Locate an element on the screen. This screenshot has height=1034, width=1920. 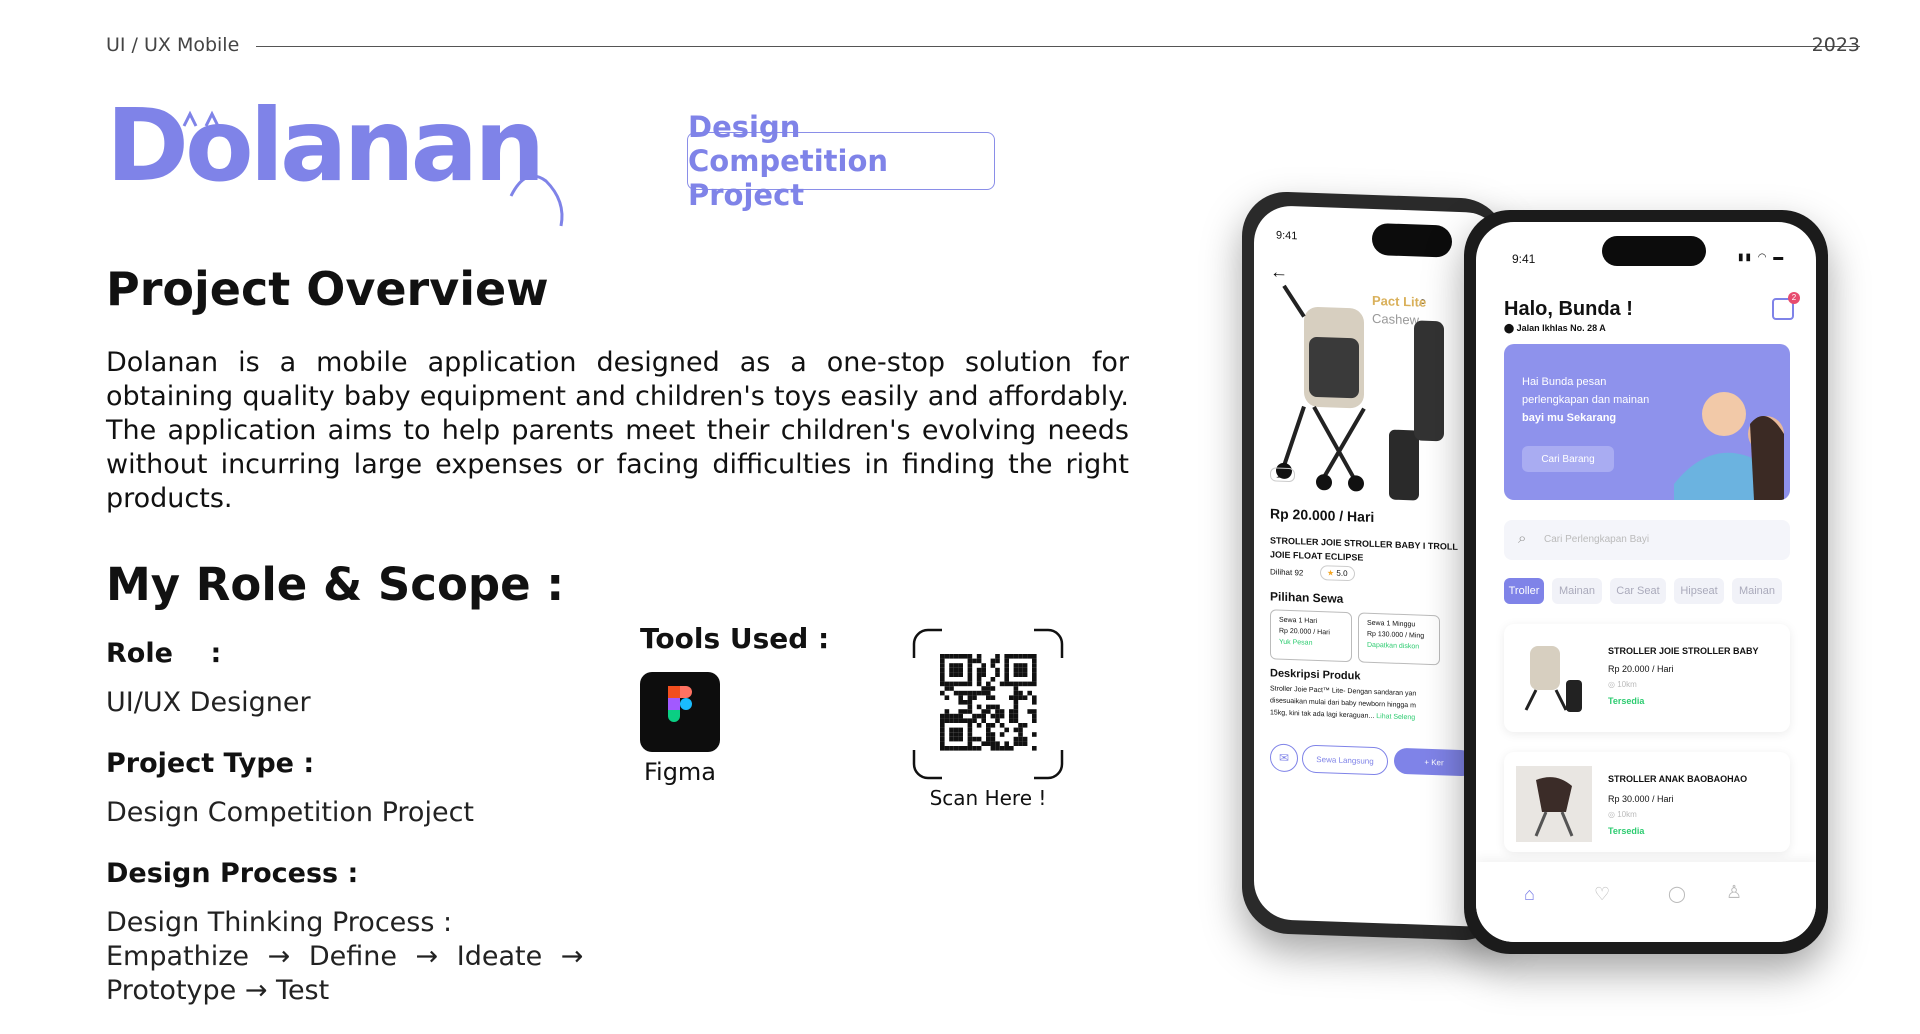
option-tag: Yuk Pesan is located at coordinates (1296, 642).